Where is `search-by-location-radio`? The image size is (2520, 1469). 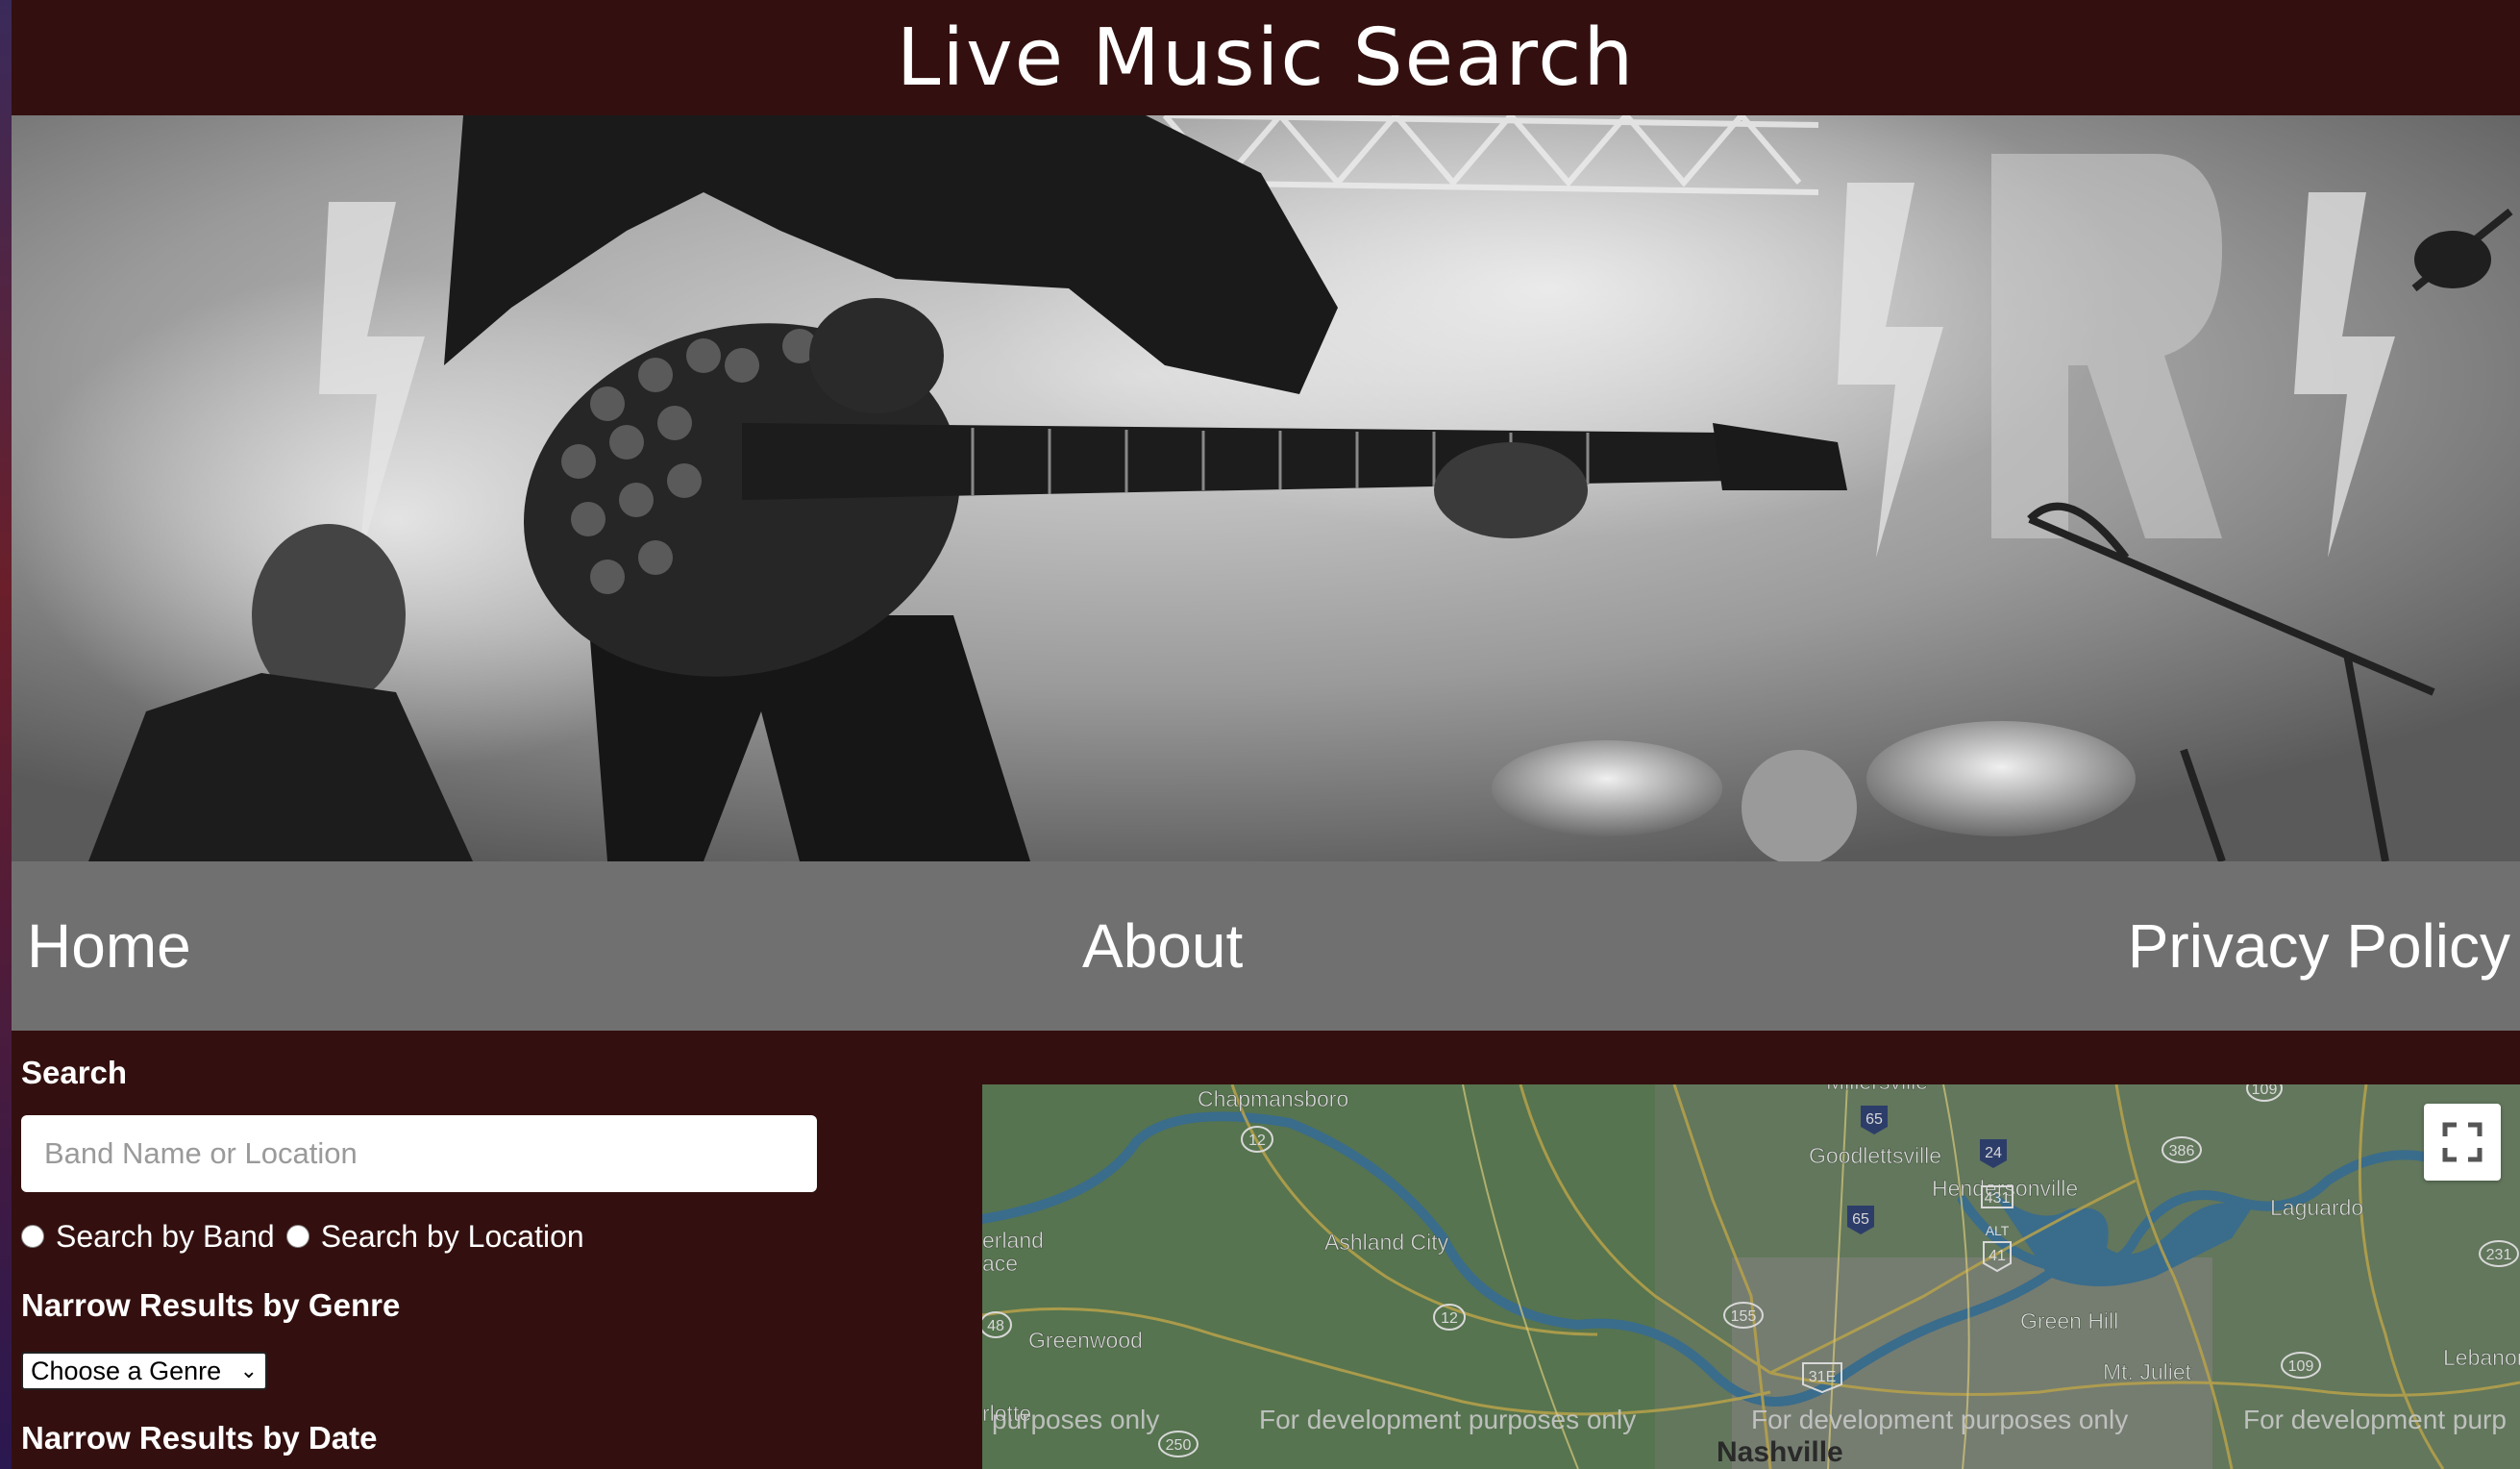
search-by-location-radio is located at coordinates (297, 1236).